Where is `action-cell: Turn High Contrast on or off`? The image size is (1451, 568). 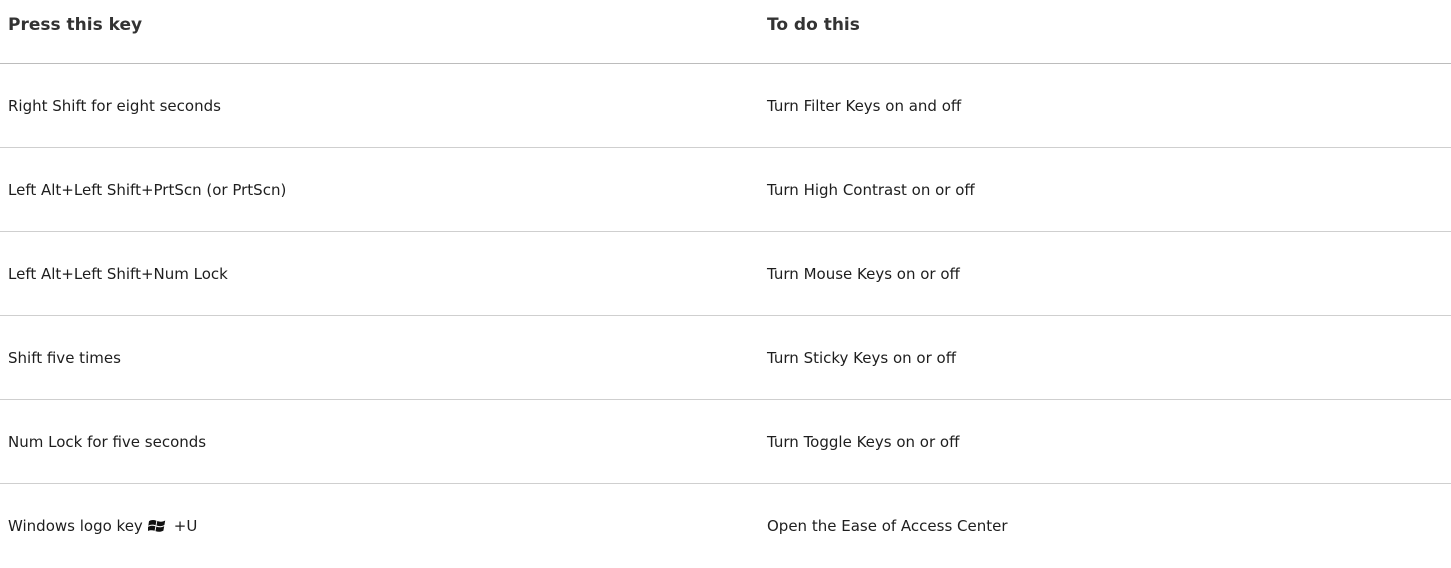
action-cell: Turn High Contrast on or off is located at coordinates (871, 189).